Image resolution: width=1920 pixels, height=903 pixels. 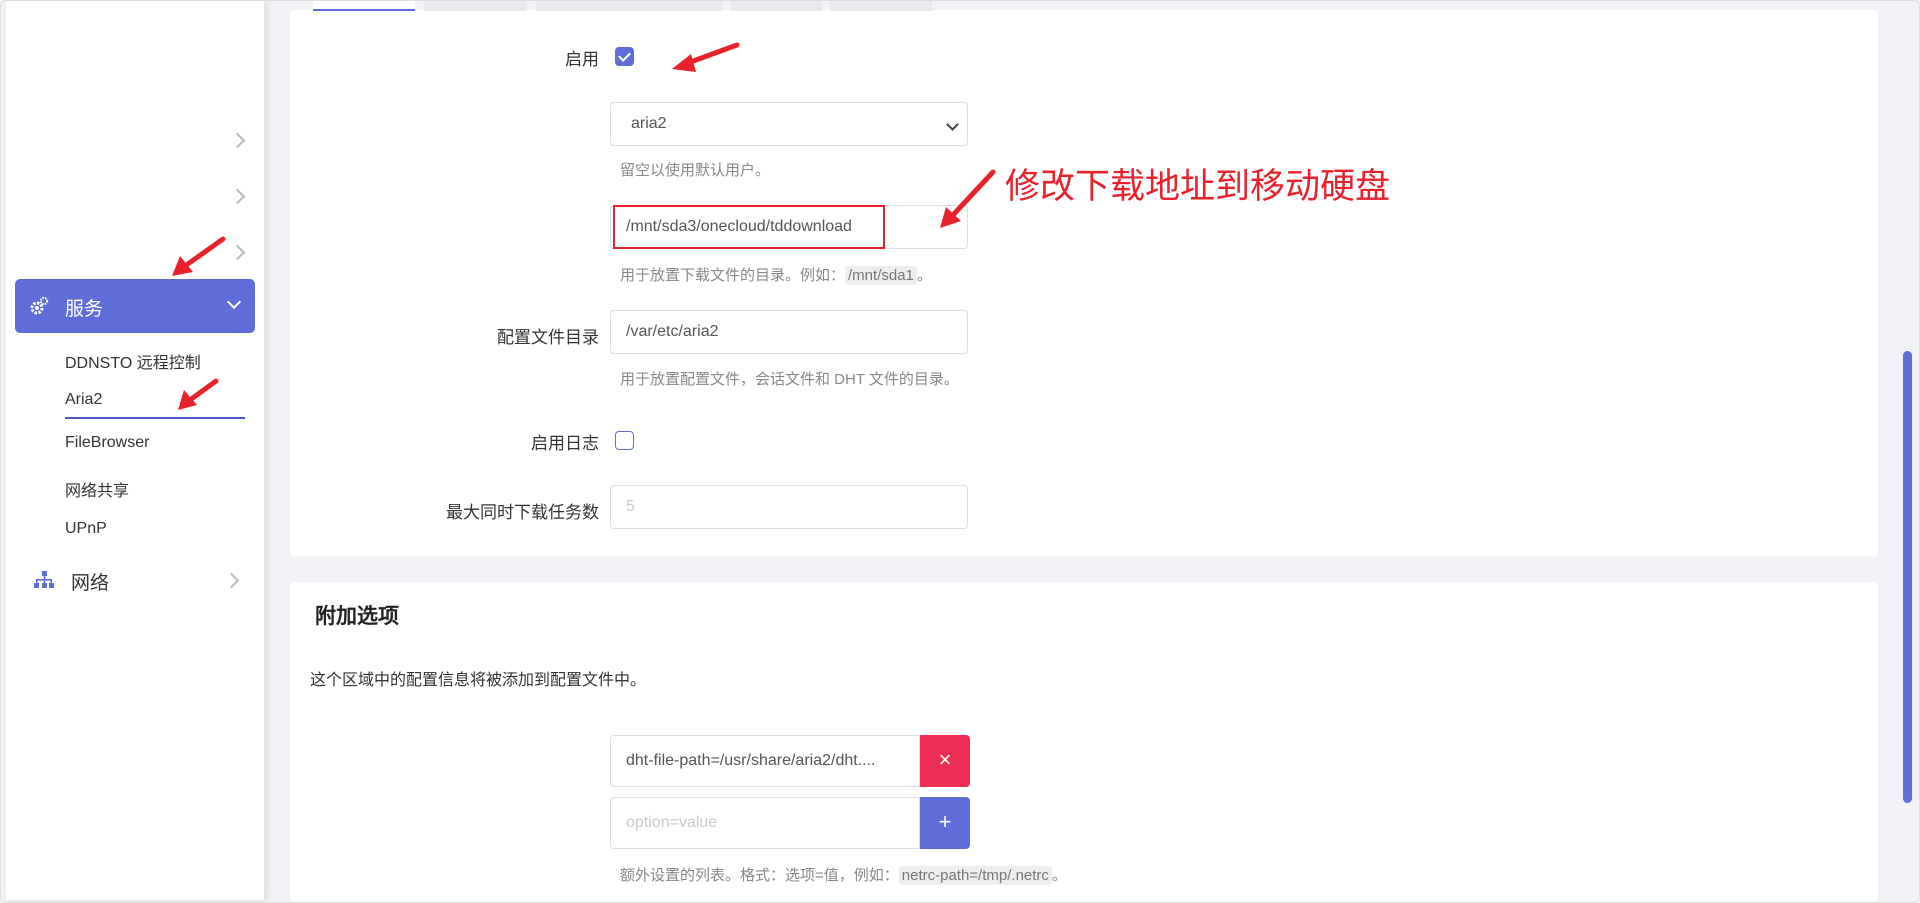 I want to click on config-dir-input, so click(x=789, y=332).